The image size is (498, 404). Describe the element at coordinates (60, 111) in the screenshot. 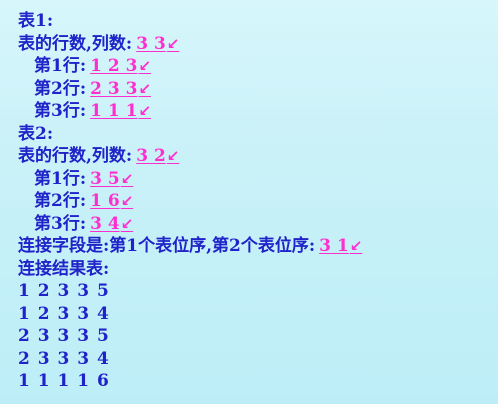

I see `table1-row-3-label: 第3行:` at that location.